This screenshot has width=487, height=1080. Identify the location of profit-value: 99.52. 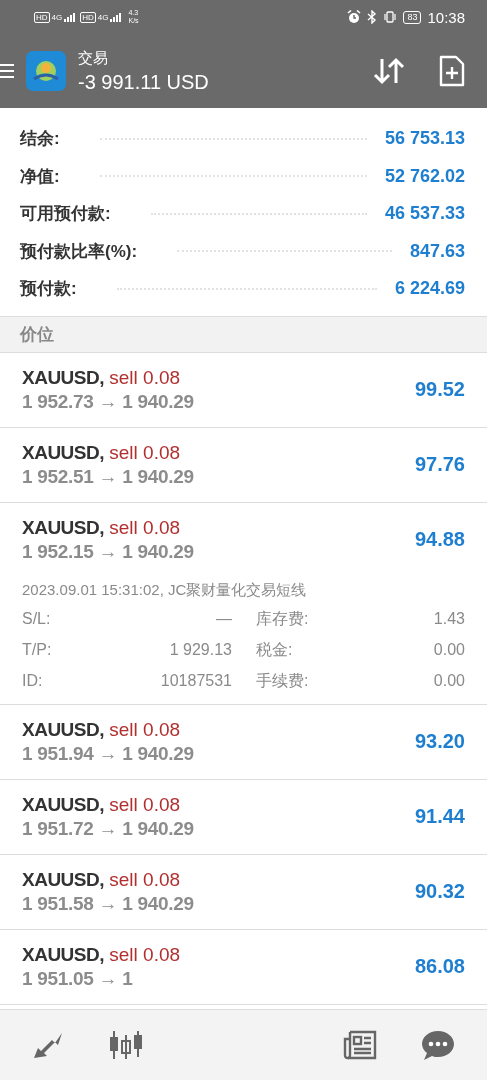
(439, 389).